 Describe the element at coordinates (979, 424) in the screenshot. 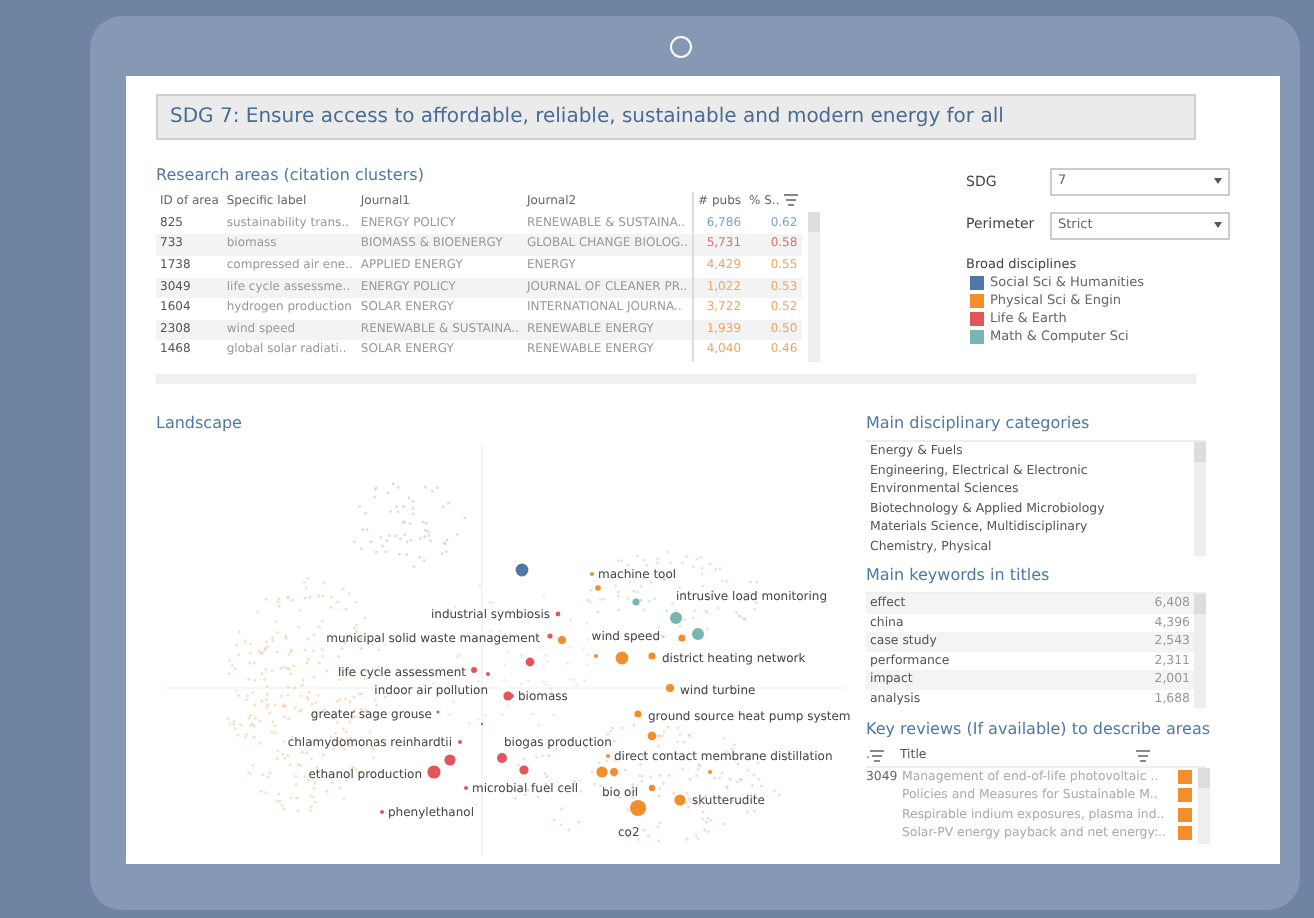

I see `section-heading: Main disciplinary categories` at that location.